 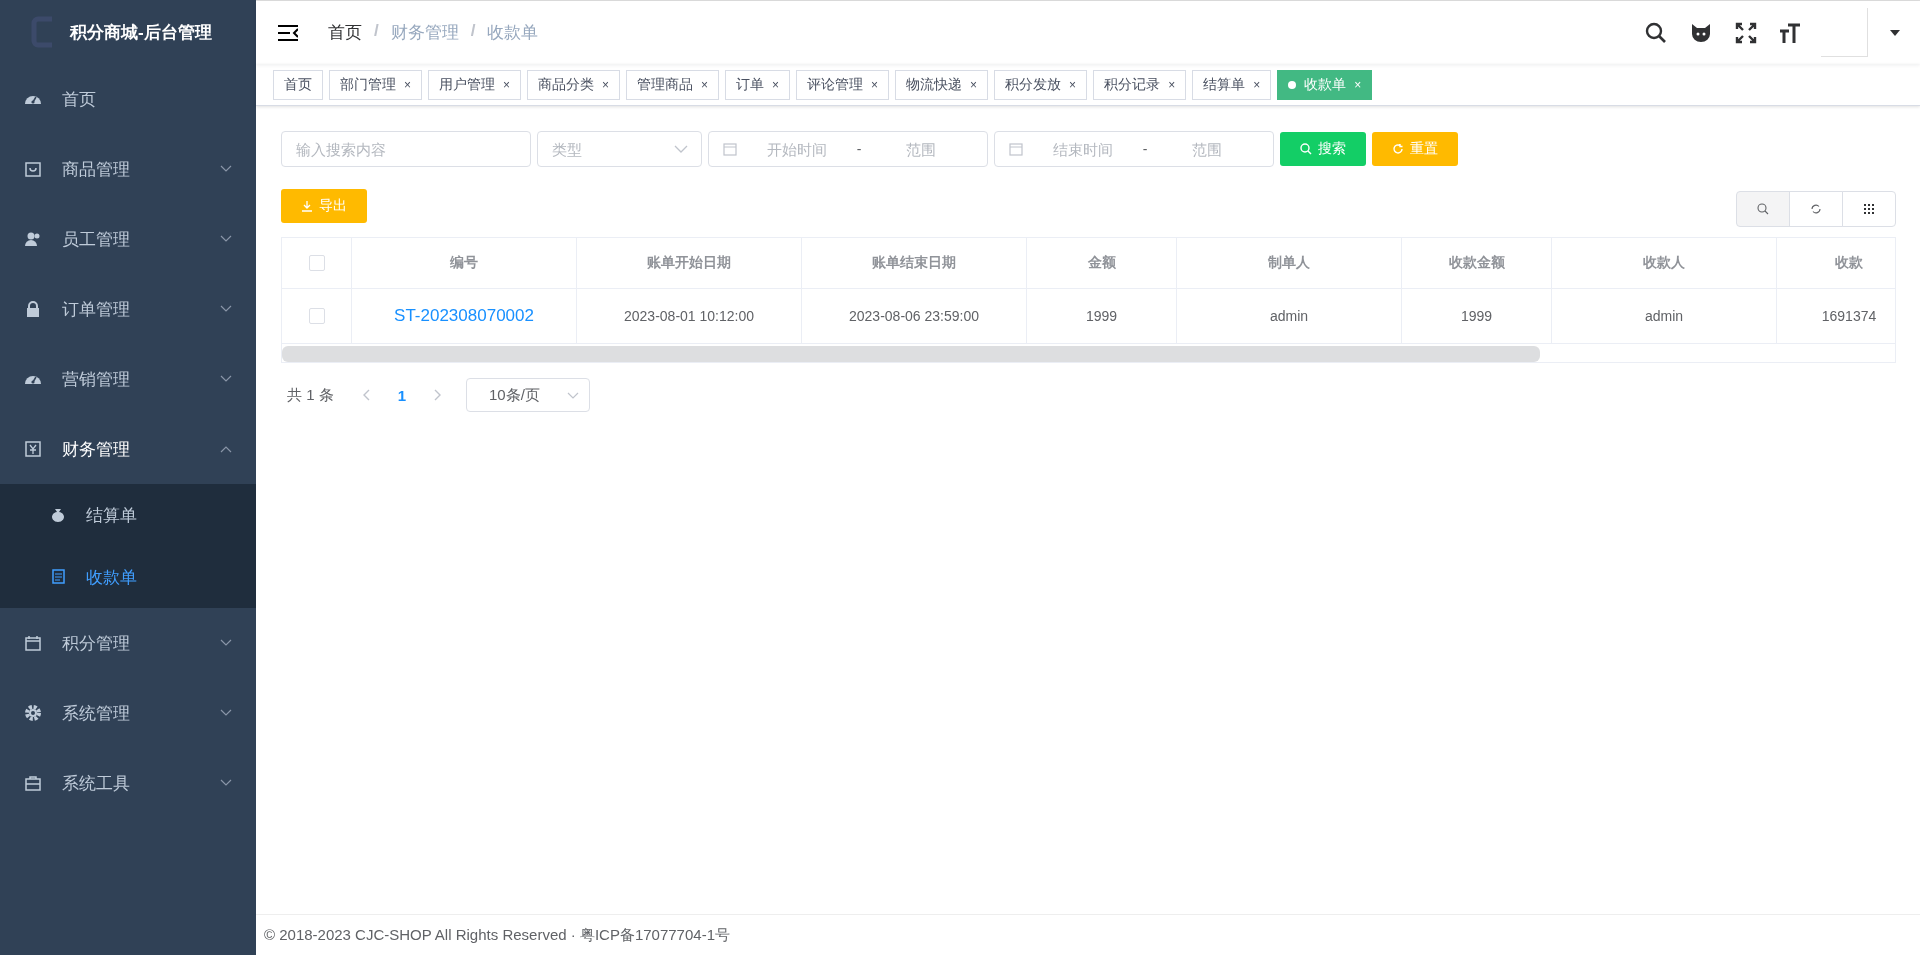 I want to click on menu-icon, so click(x=288, y=32).